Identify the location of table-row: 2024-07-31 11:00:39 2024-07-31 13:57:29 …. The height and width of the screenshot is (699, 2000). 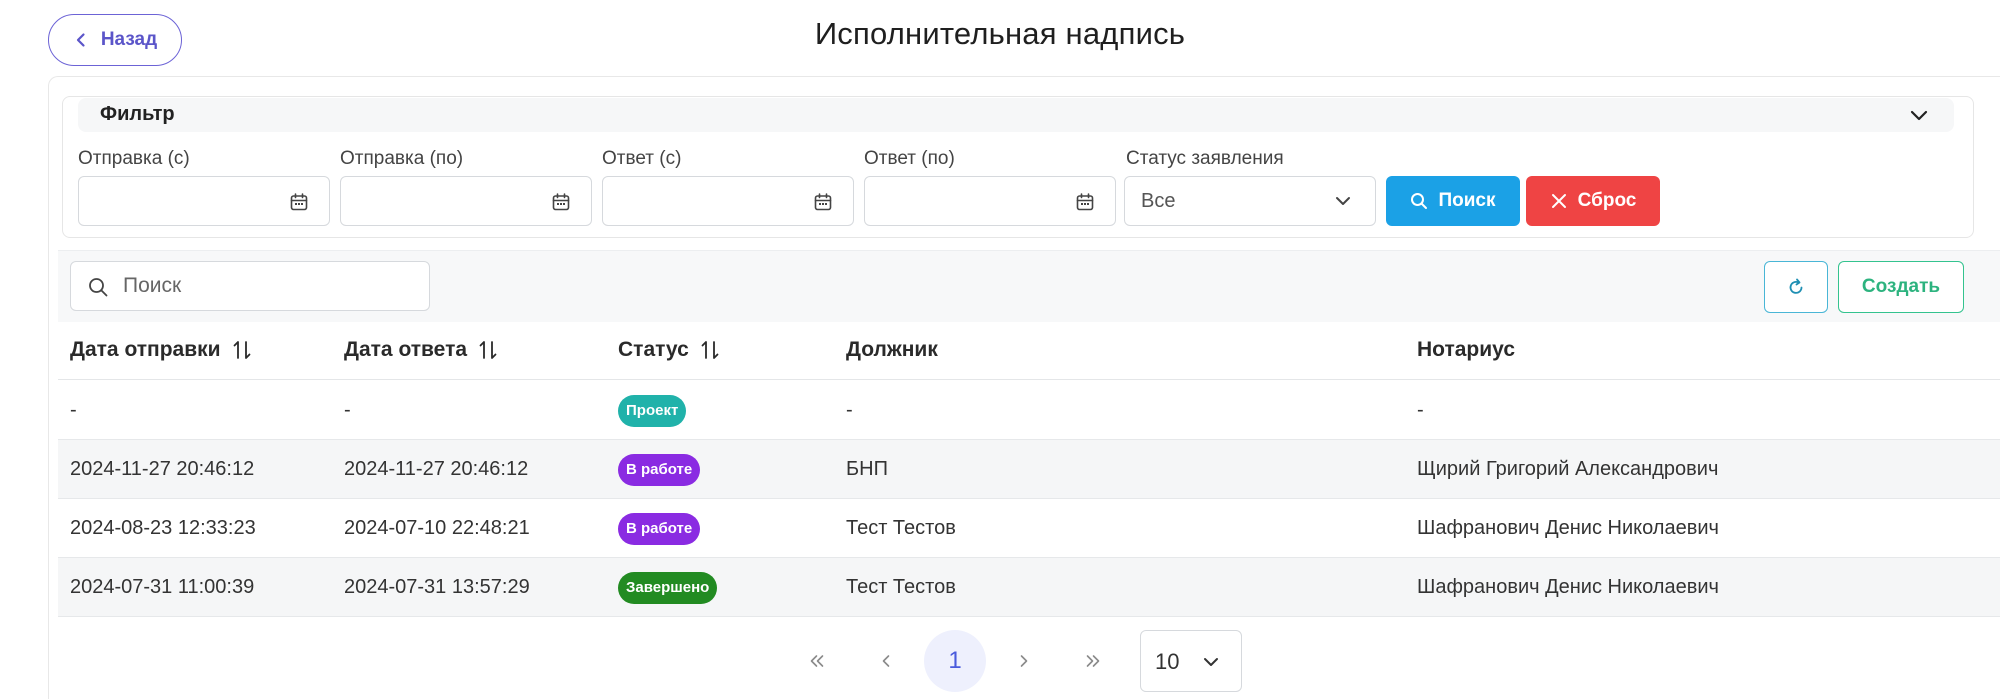
(1029, 587).